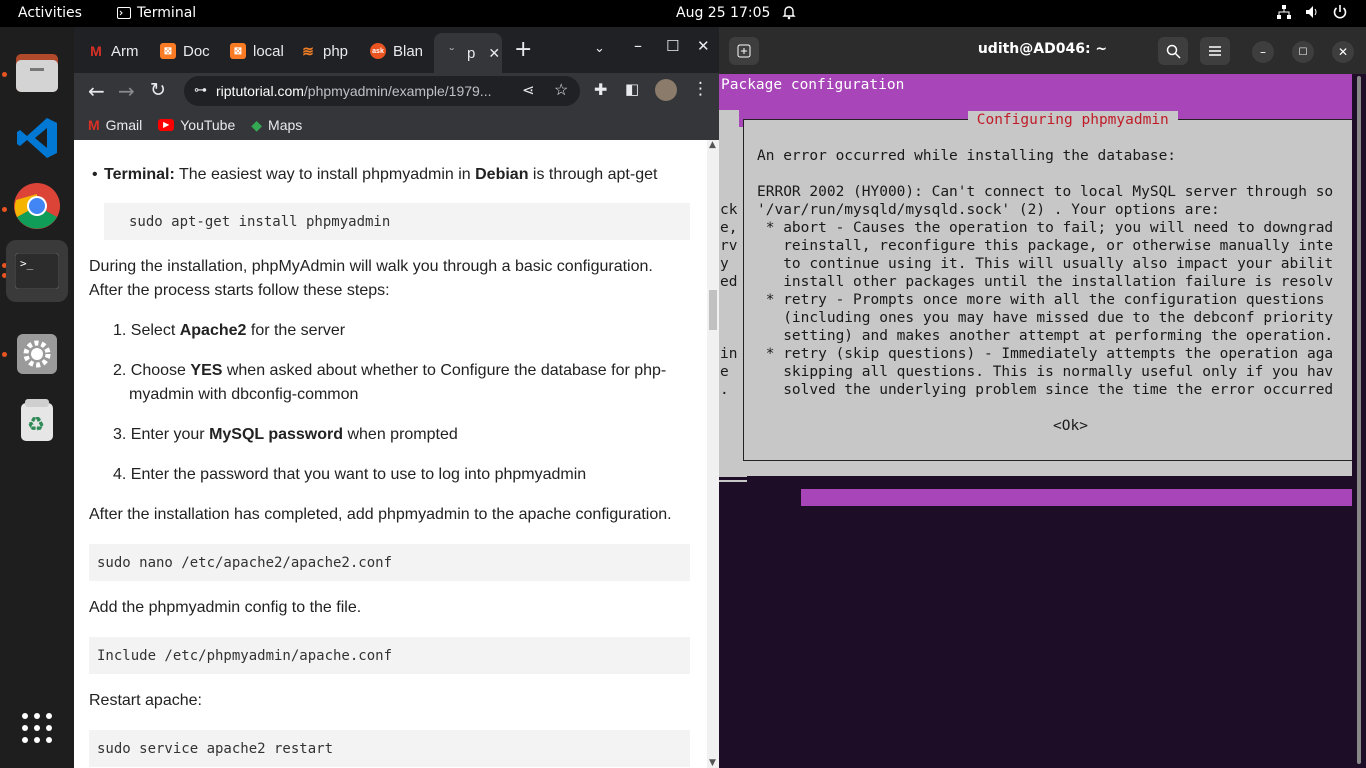  What do you see at coordinates (789, 14) in the screenshot?
I see `notification-bell-icon` at bounding box center [789, 14].